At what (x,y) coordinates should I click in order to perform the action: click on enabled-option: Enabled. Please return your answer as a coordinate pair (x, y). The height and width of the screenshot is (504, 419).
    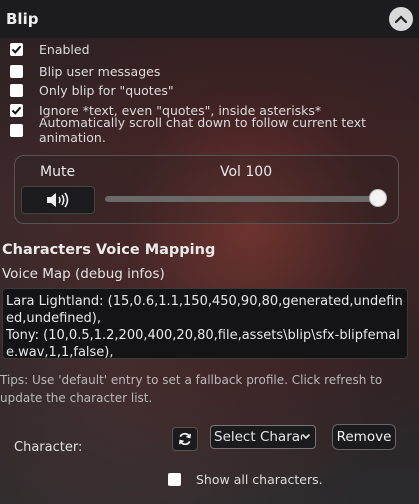
    Looking at the image, I should click on (50, 49).